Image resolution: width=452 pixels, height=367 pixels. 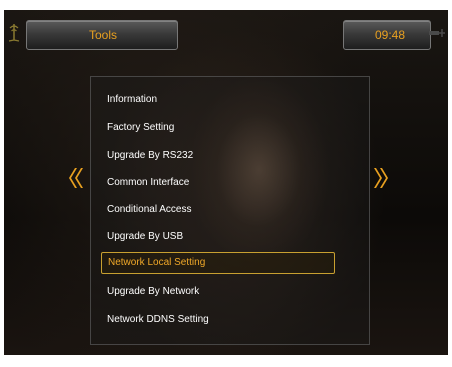 What do you see at coordinates (2, 183) in the screenshot?
I see `frame-border-left` at bounding box center [2, 183].